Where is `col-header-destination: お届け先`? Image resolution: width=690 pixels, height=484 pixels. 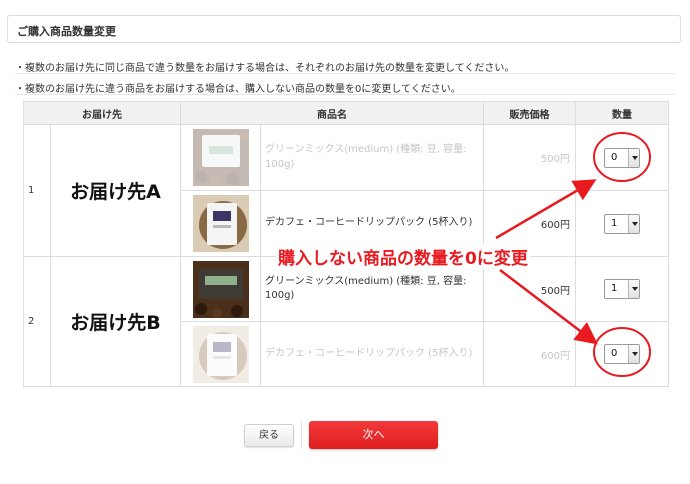 col-header-destination: お届け先 is located at coordinates (102, 113).